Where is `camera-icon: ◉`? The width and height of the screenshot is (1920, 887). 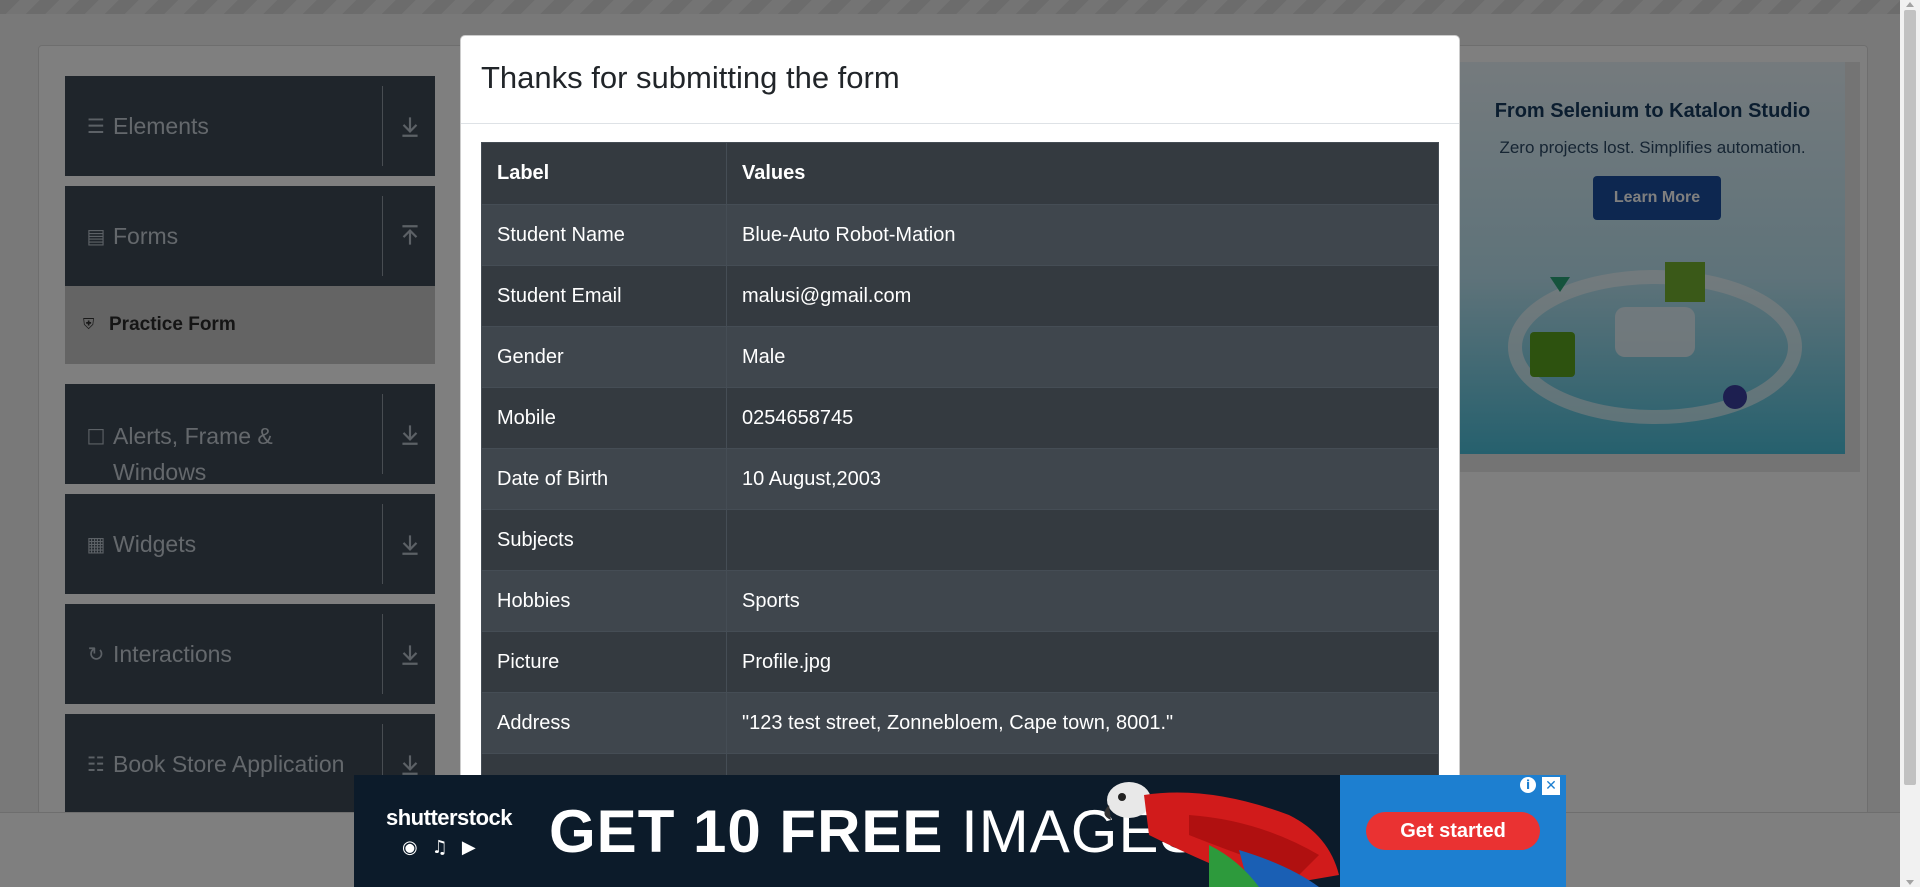 camera-icon: ◉ is located at coordinates (410, 847).